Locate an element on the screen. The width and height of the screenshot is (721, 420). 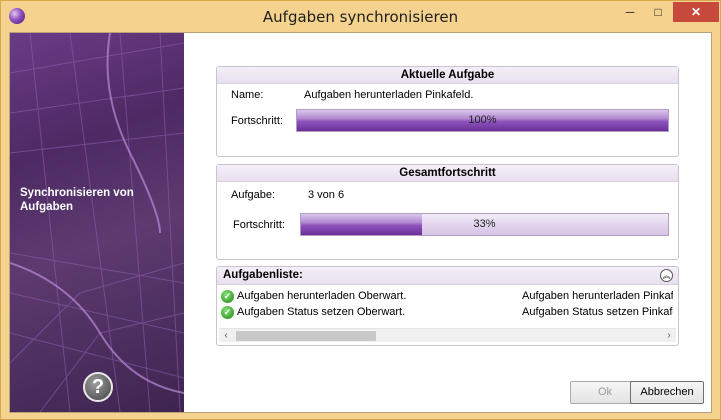
collapse-up-icon: ︽ is located at coordinates (666, 275).